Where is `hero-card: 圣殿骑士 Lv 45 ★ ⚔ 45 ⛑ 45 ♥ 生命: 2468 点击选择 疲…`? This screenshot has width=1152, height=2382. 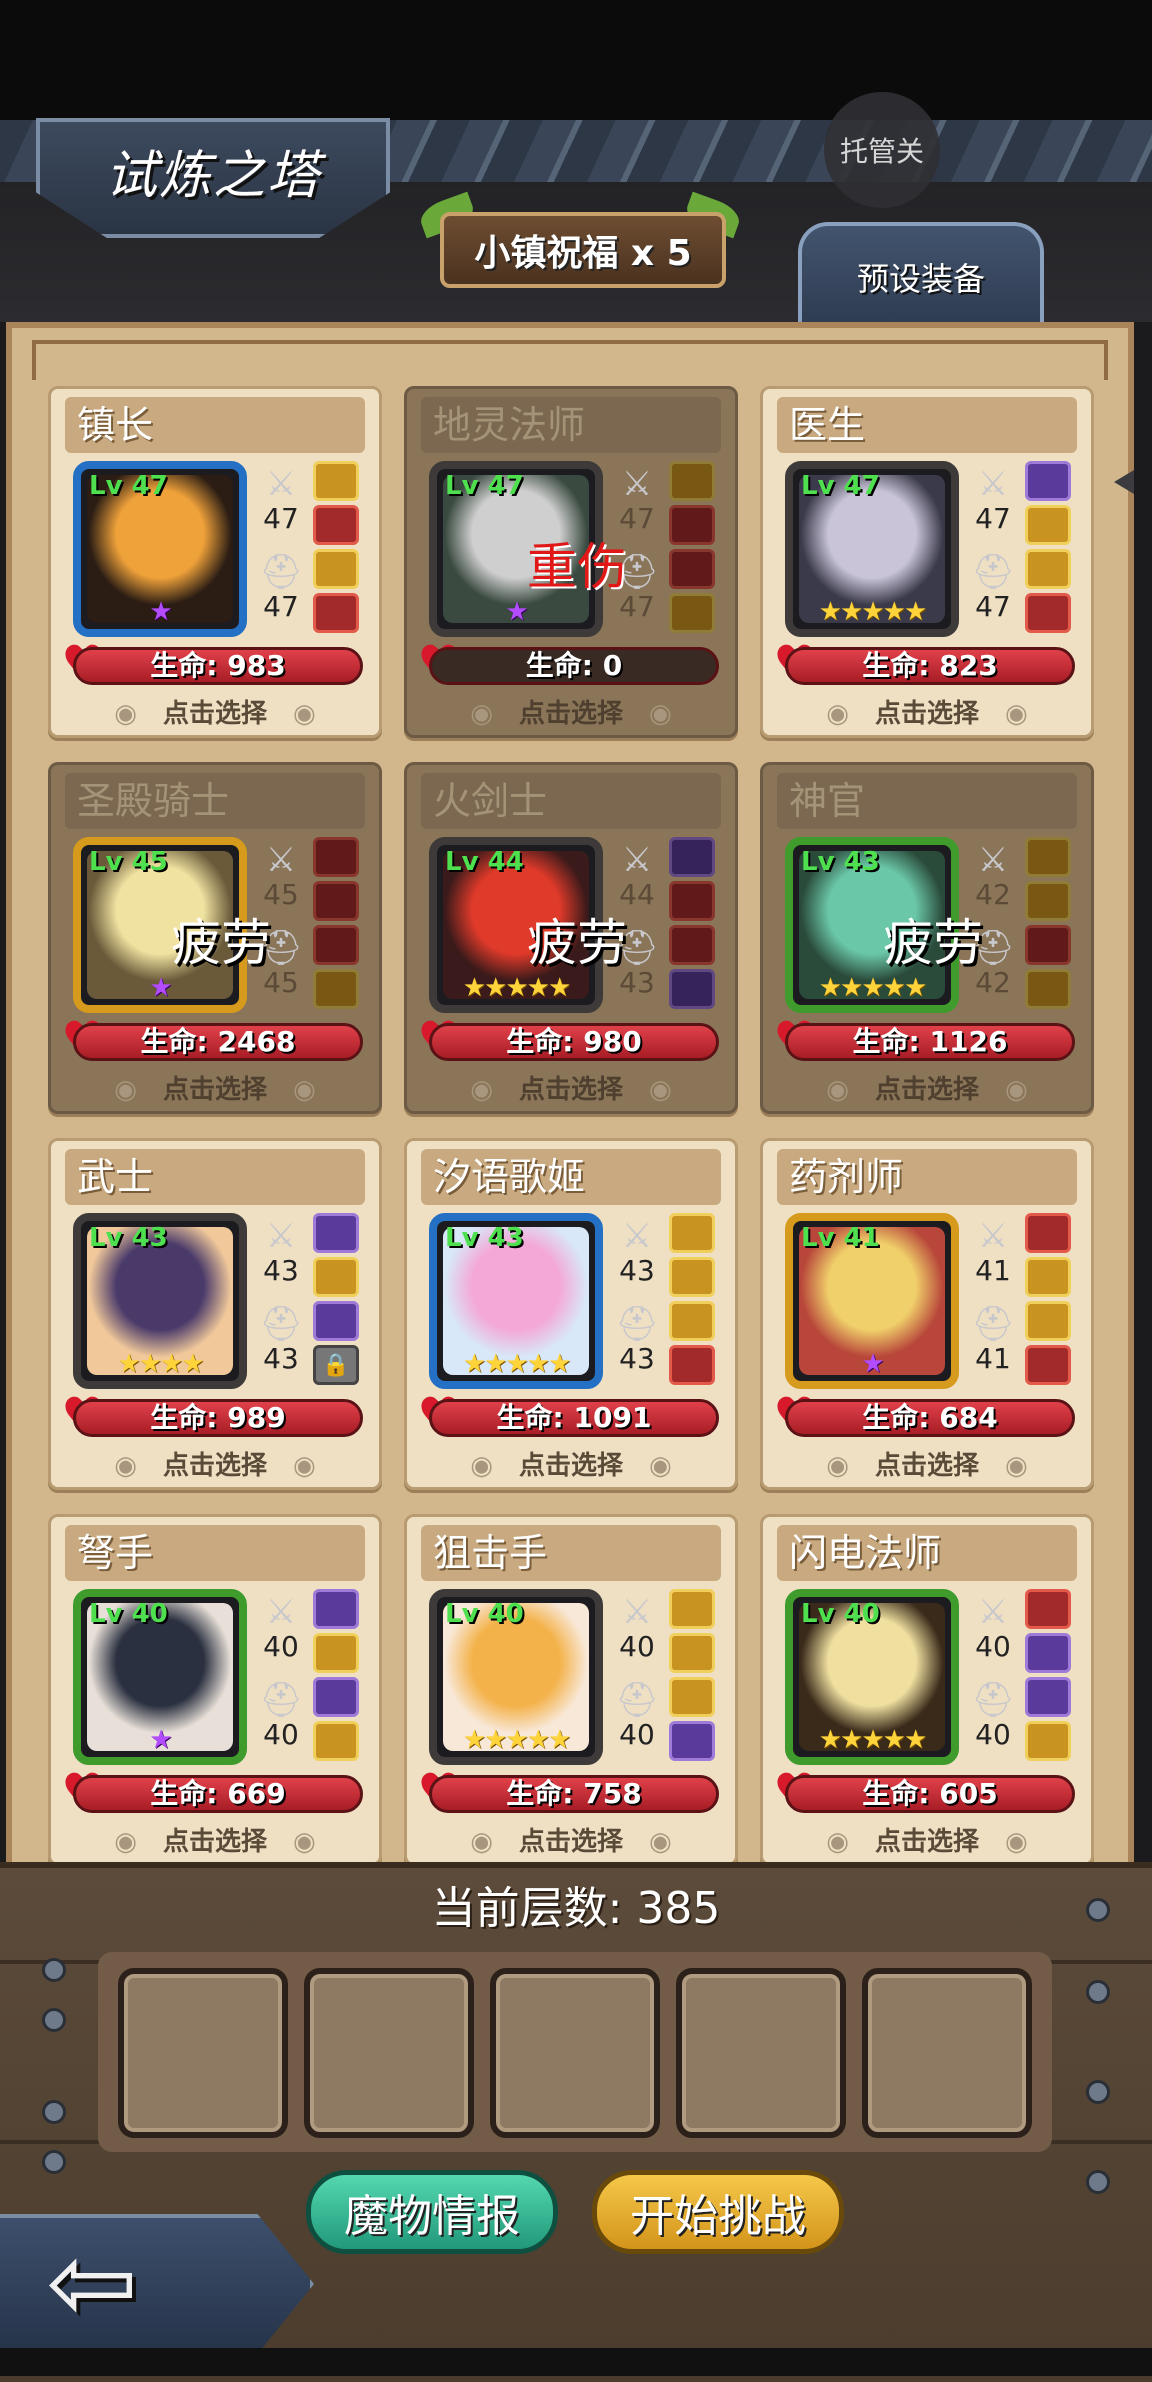 hero-card: 圣殿骑士 Lv 45 ★ ⚔ 45 ⛑ 45 ♥ 生命: 2468 点击选择 疲… is located at coordinates (215, 938).